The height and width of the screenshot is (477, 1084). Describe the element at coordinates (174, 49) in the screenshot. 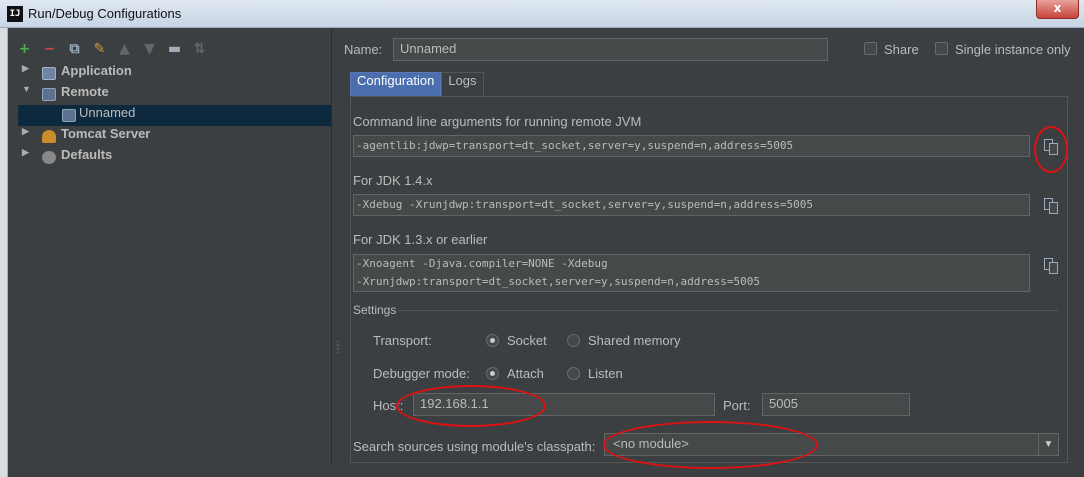

I see `folder-icon: ▬` at that location.